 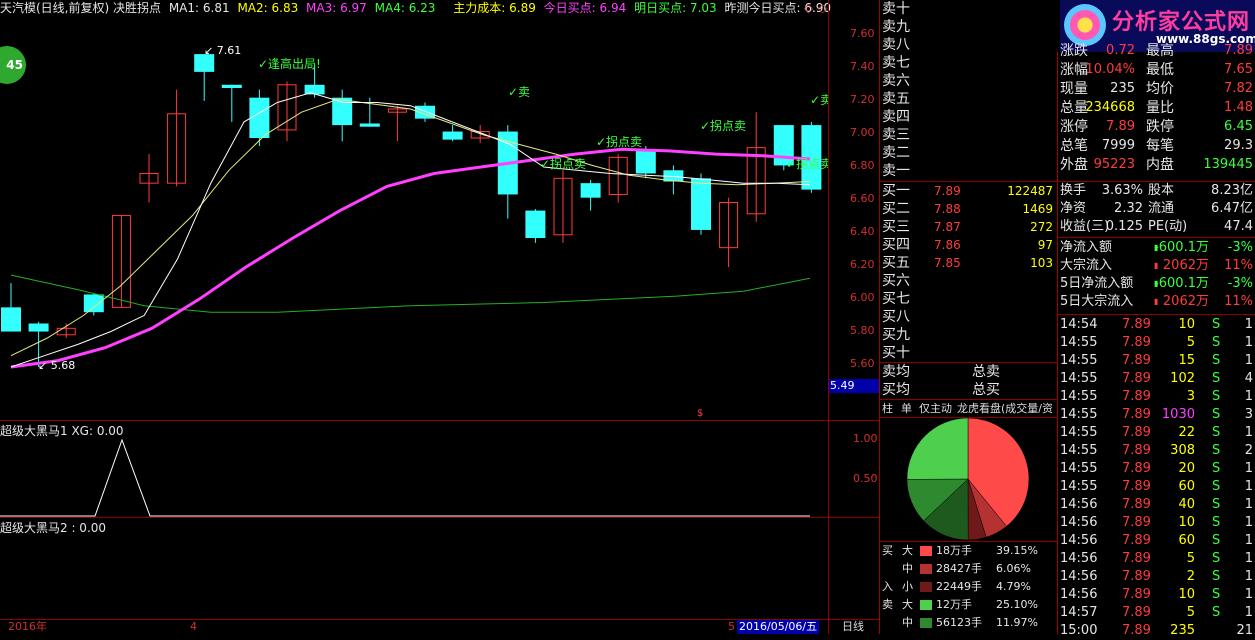 I want to click on book-label: 买三, so click(x=896, y=227).